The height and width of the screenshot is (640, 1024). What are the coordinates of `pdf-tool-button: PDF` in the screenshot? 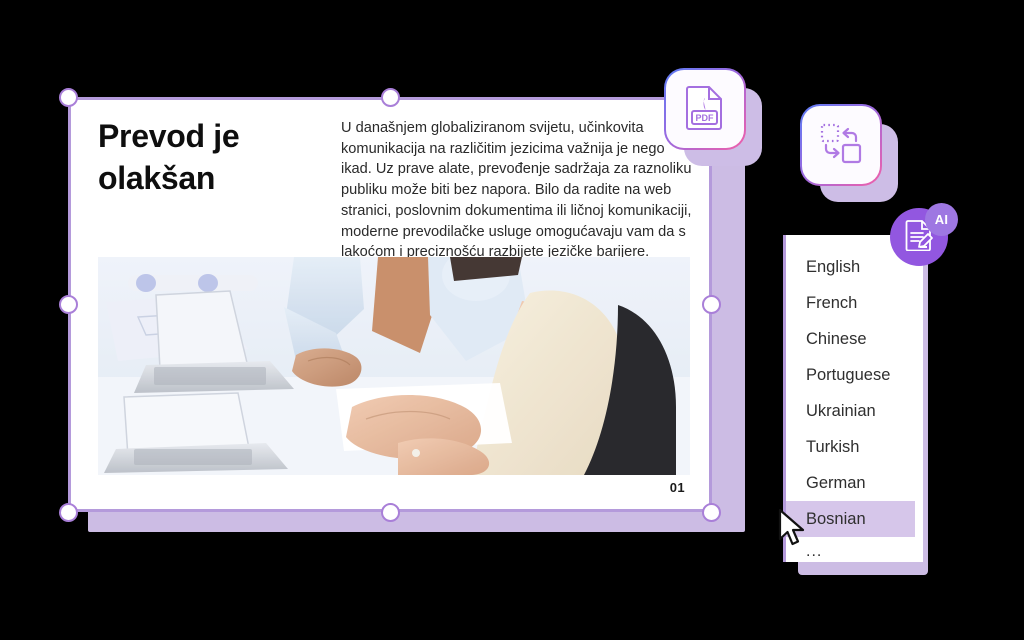 It's located at (705, 109).